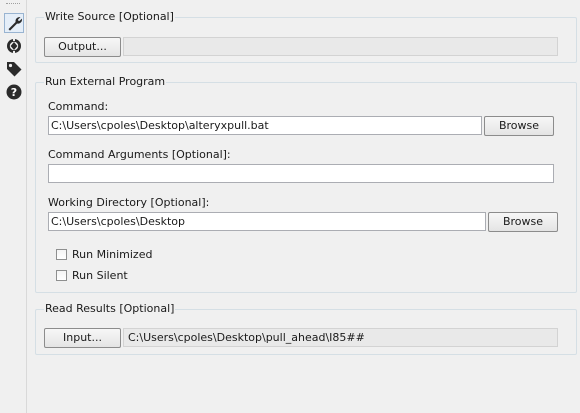 The height and width of the screenshot is (413, 580). Describe the element at coordinates (110, 308) in the screenshot. I see `read-results-title: Read Results [Optional]` at that location.